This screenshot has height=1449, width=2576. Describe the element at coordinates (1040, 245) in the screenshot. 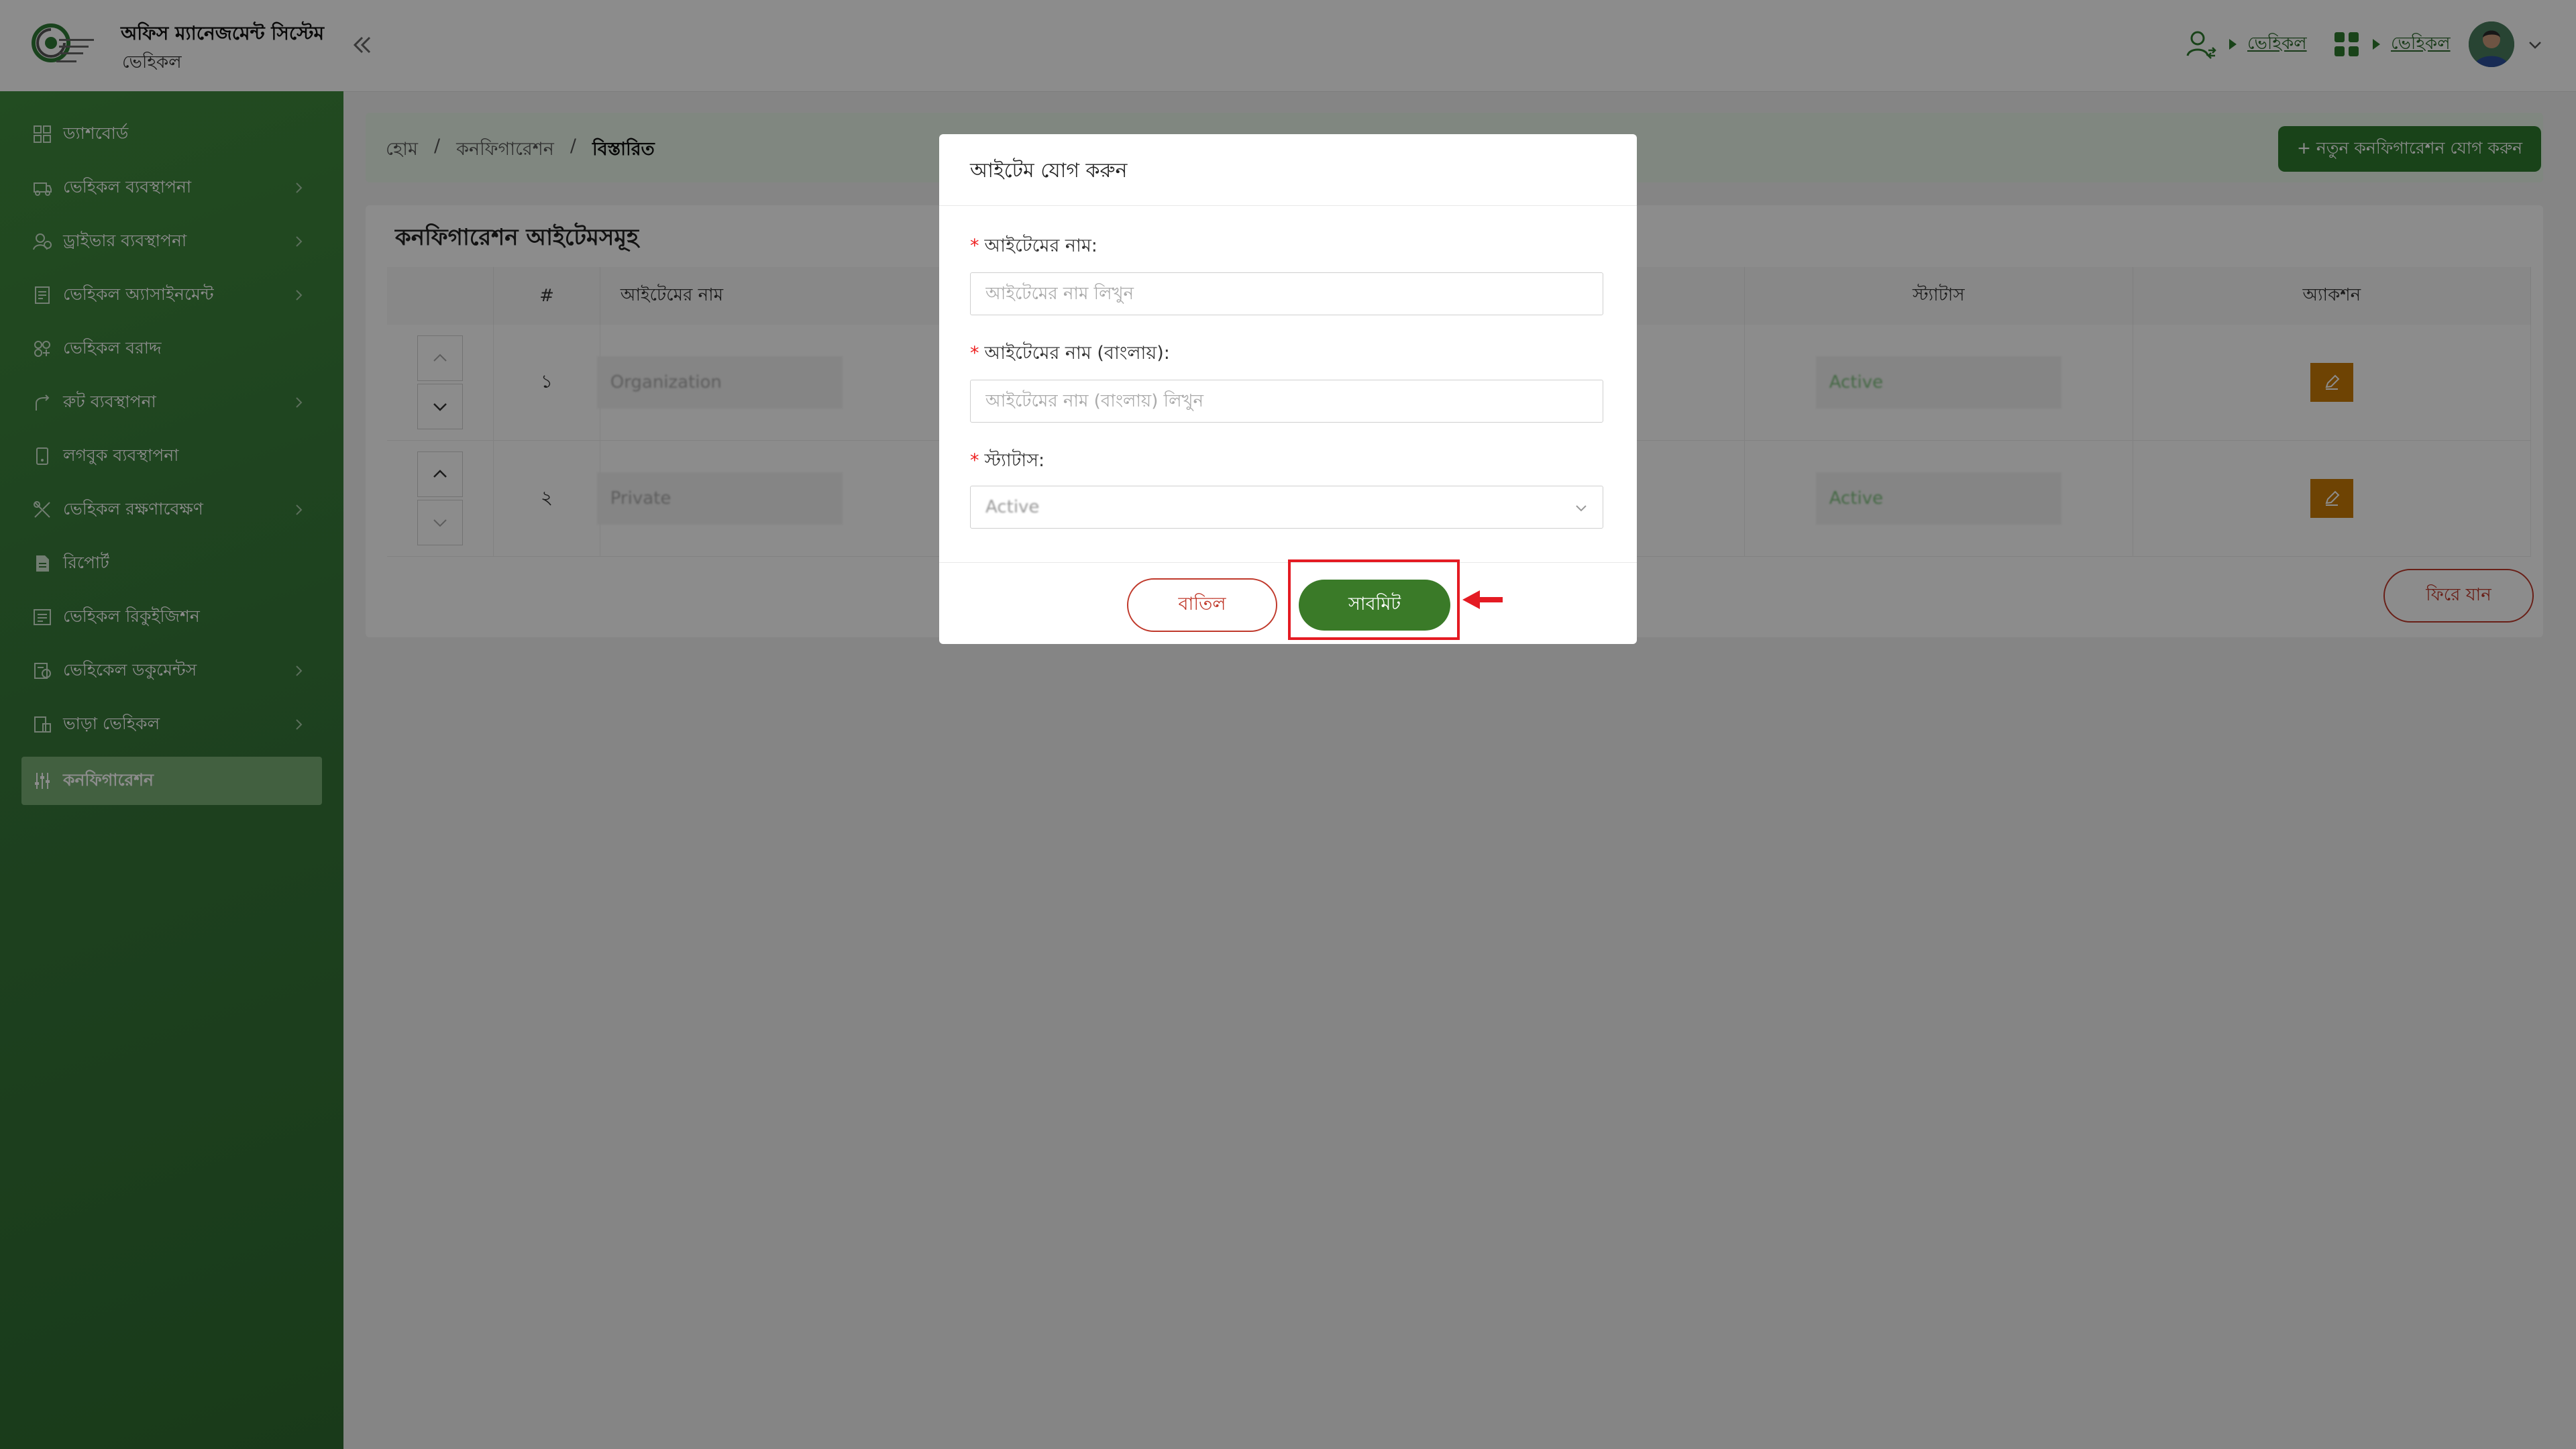

I see `item-name-label-text: আইটেমের নাম:` at that location.